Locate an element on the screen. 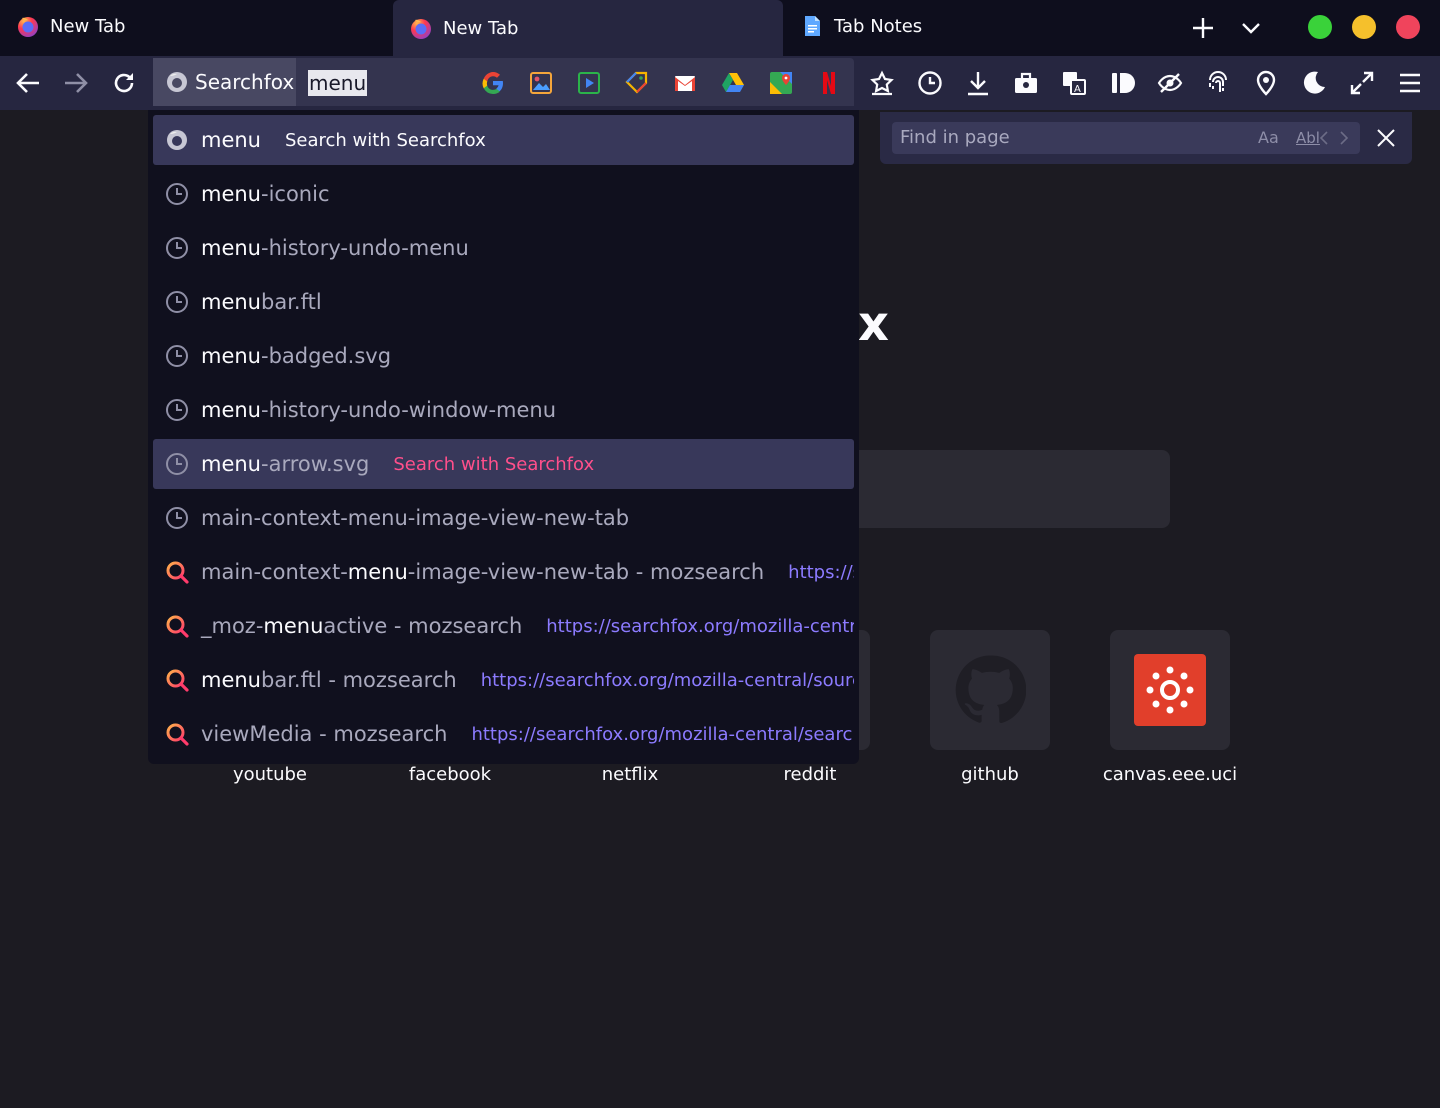  canvas-logo-icon is located at coordinates (1170, 690).